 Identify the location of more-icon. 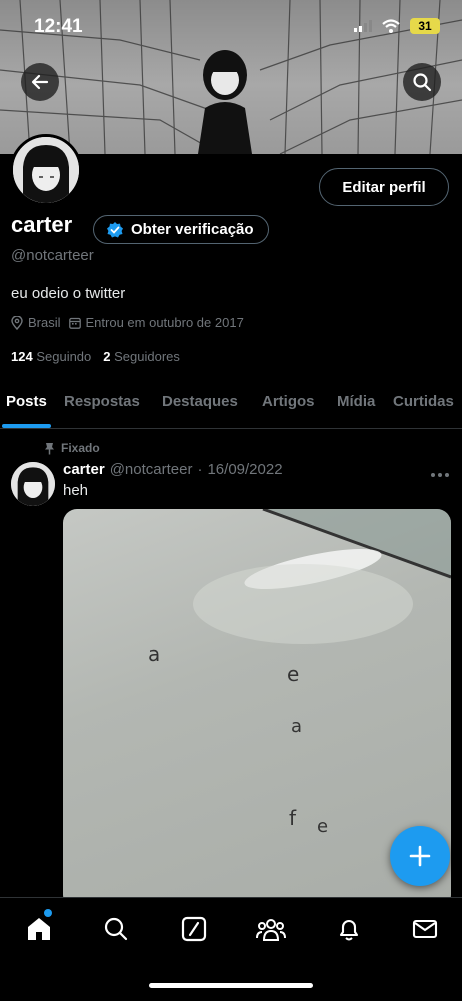
(440, 475).